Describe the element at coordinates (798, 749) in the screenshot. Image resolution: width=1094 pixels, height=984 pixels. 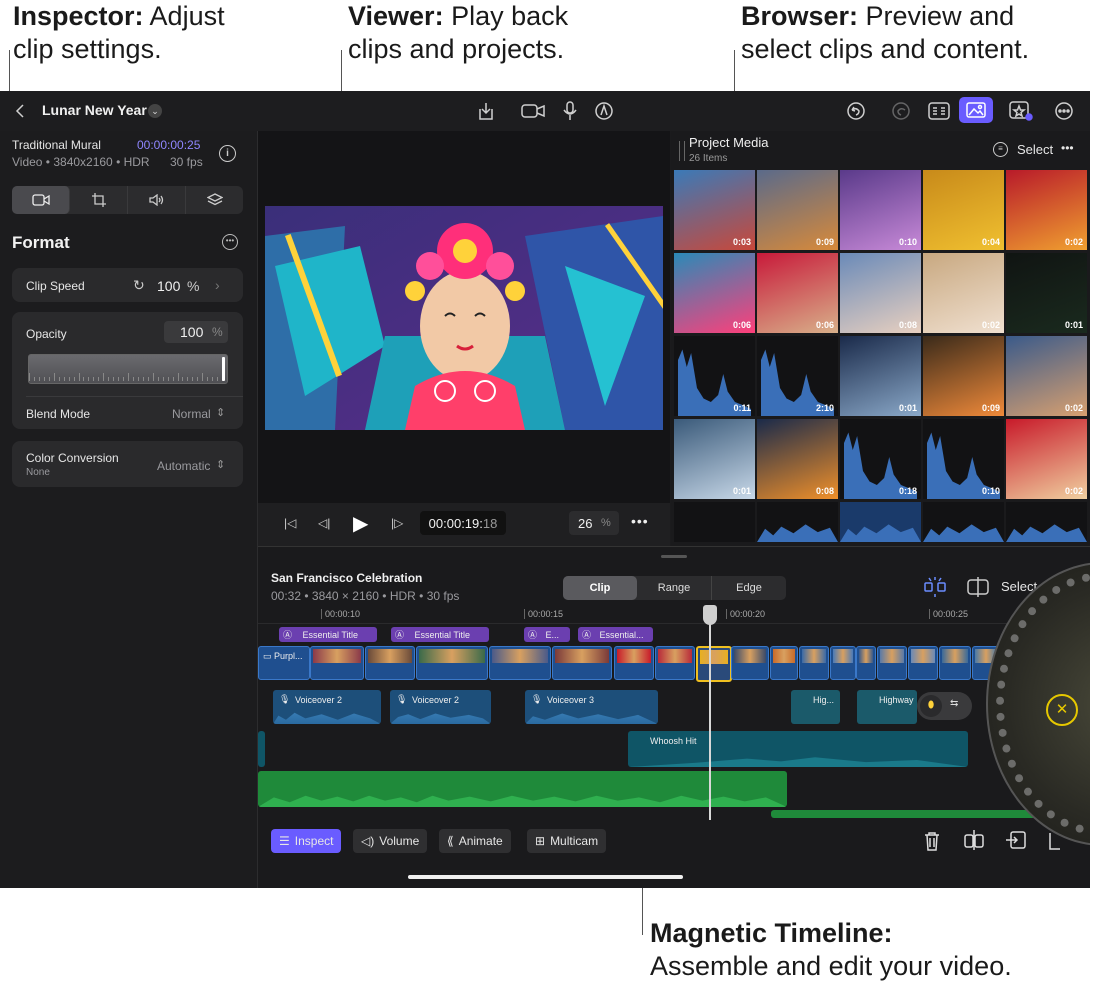
I see `whoosh-clip: Whoosh Hit` at that location.